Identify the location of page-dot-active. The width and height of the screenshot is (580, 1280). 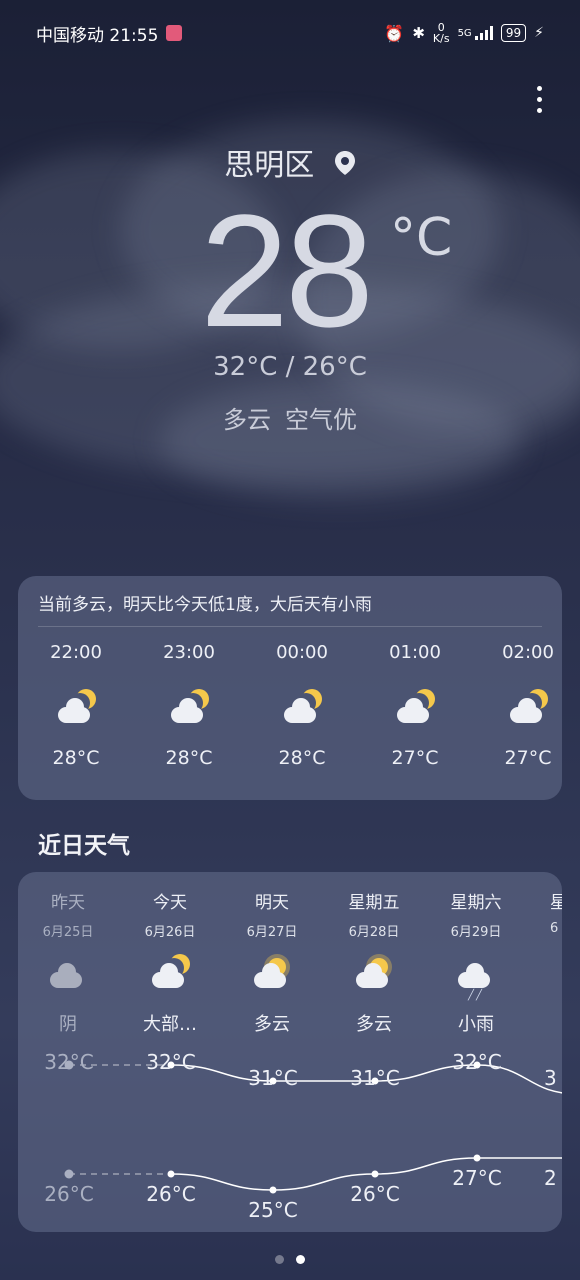
(300, 1259).